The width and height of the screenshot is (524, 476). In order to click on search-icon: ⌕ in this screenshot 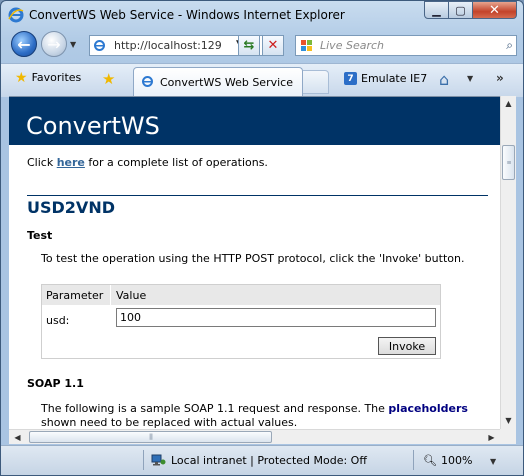, I will do `click(509, 45)`.